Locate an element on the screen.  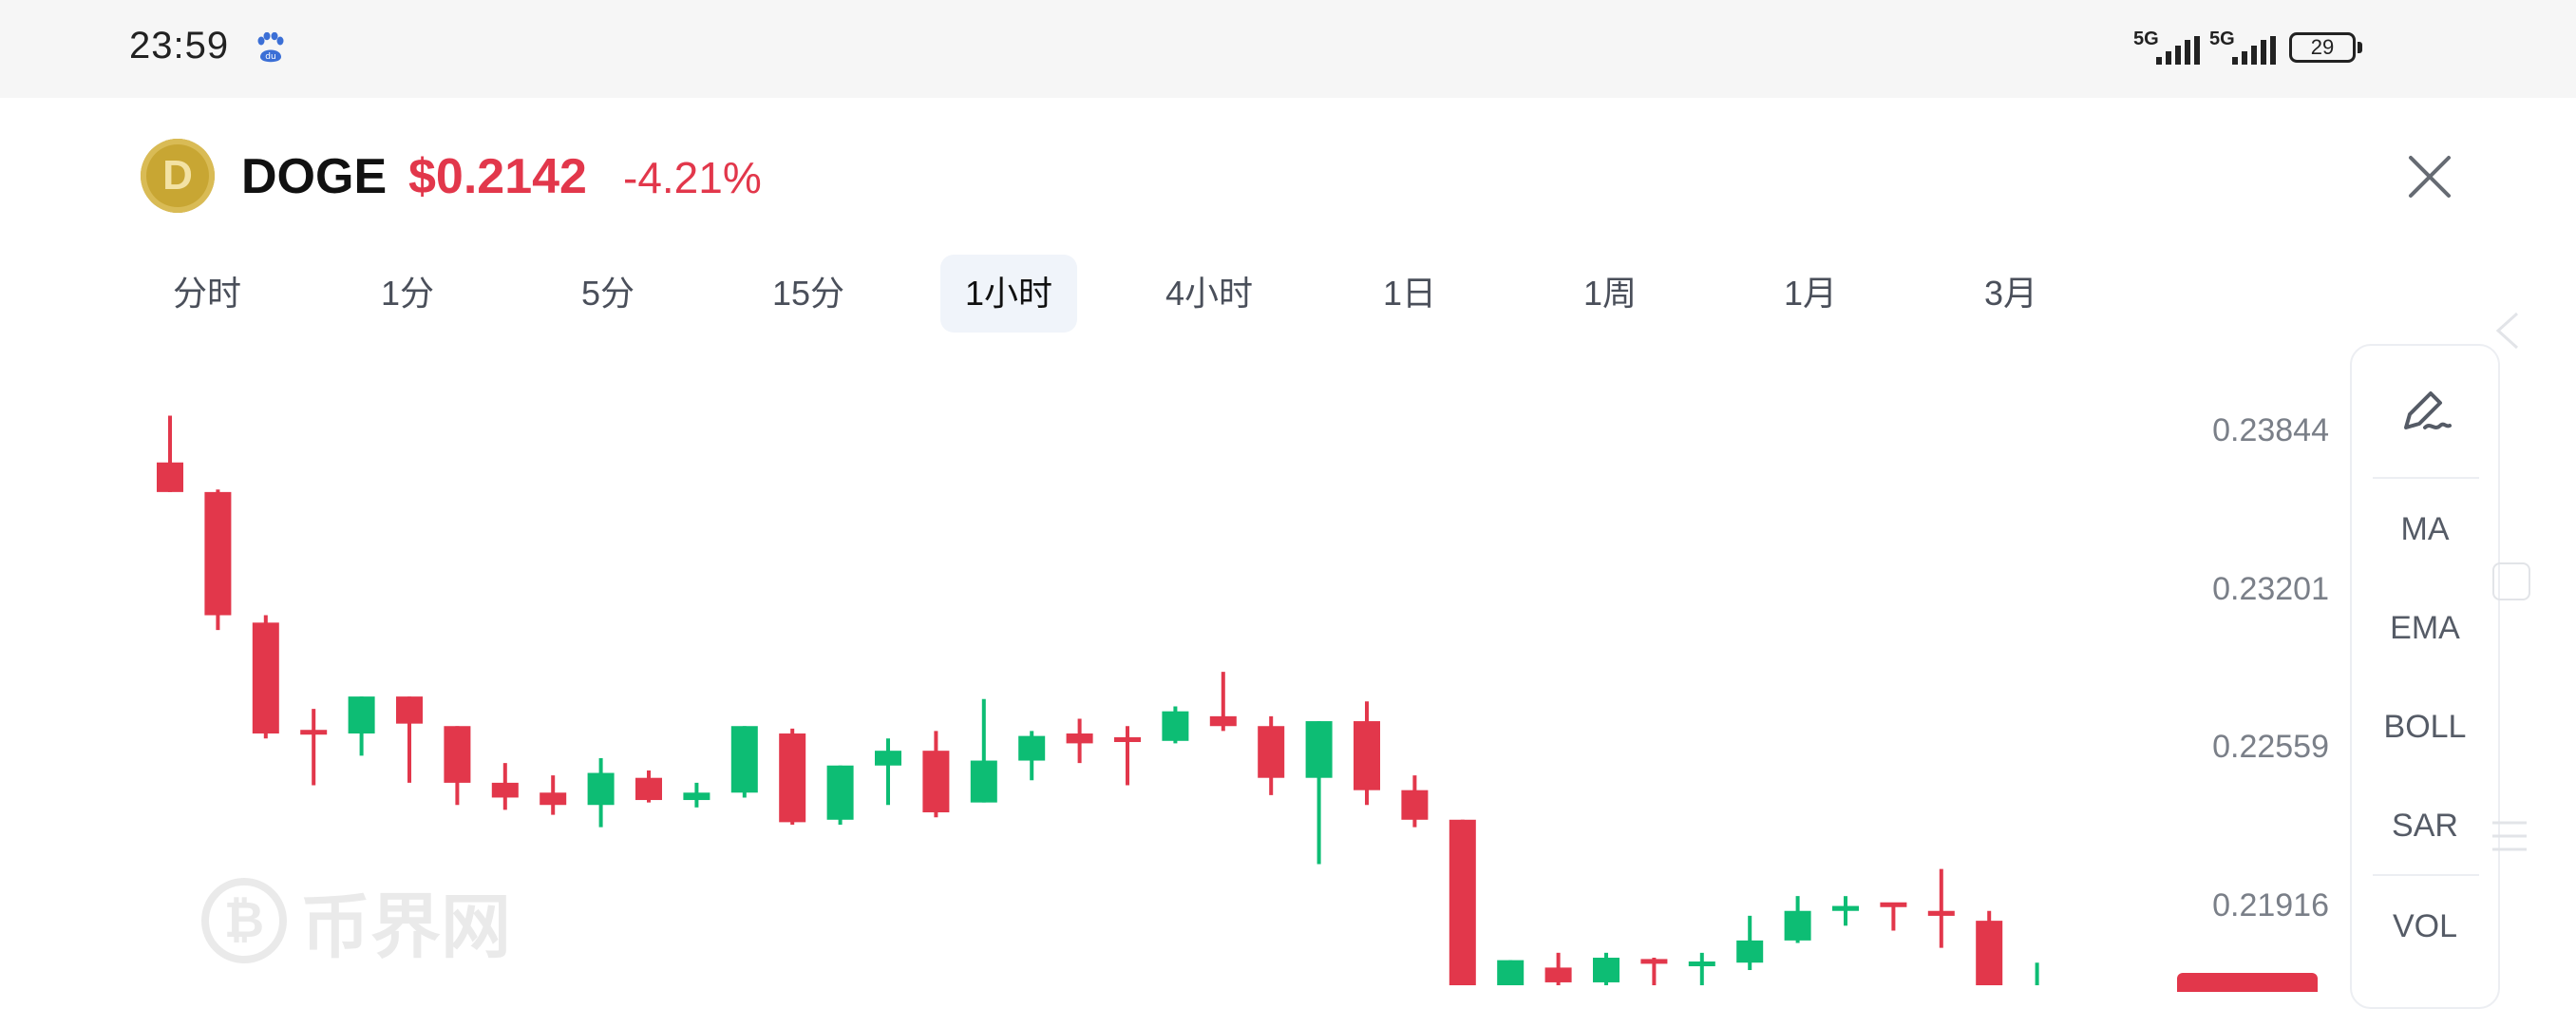
coin-price: $0.2142 is located at coordinates (497, 177).